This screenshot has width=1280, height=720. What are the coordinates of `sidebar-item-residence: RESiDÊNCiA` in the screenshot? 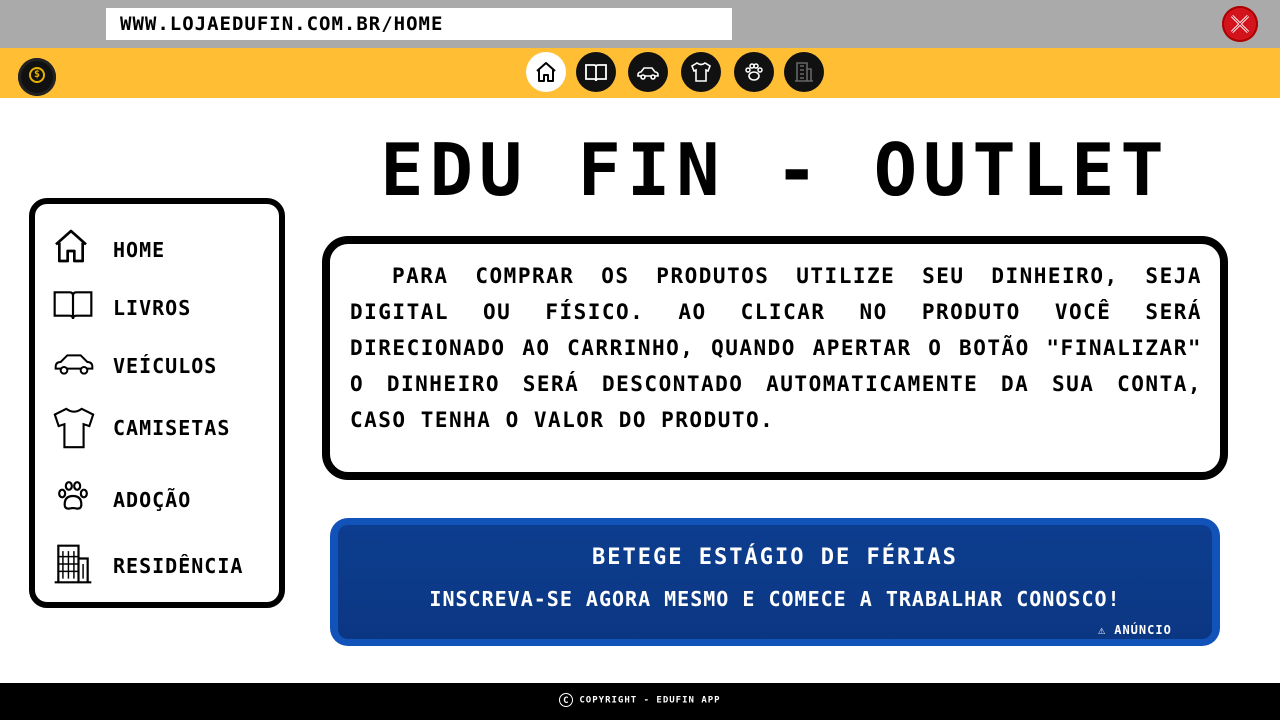 It's located at (161, 564).